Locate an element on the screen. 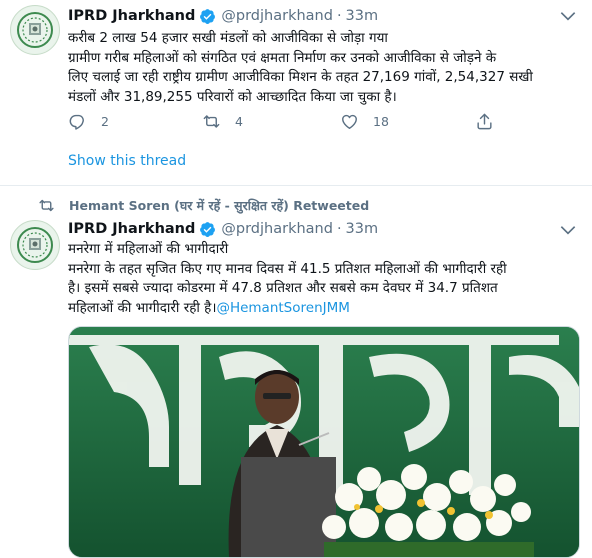  reply-icon is located at coordinates (76, 122).